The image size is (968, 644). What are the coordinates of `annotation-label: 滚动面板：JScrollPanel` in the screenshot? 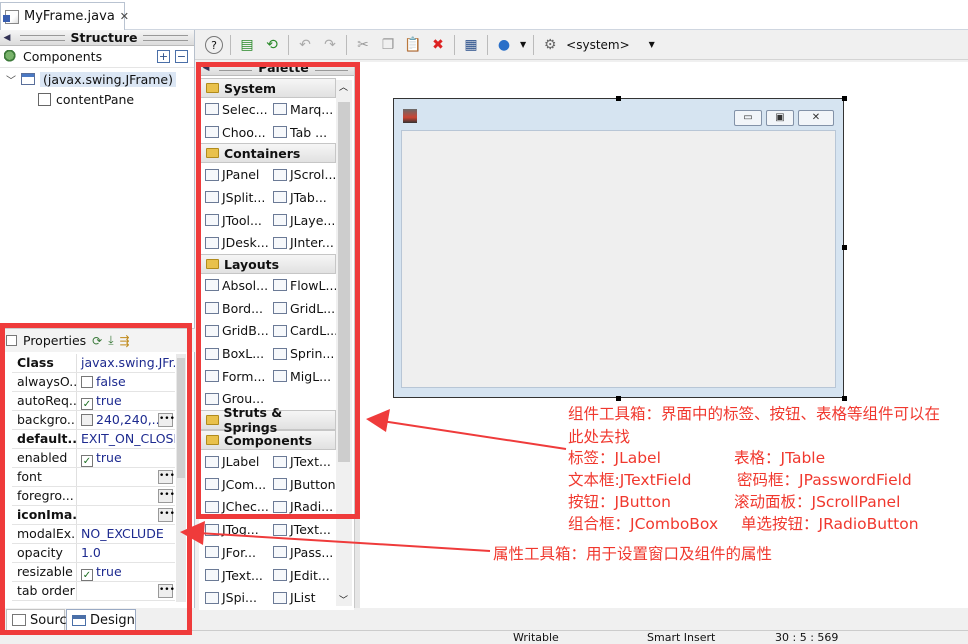 It's located at (817, 502).